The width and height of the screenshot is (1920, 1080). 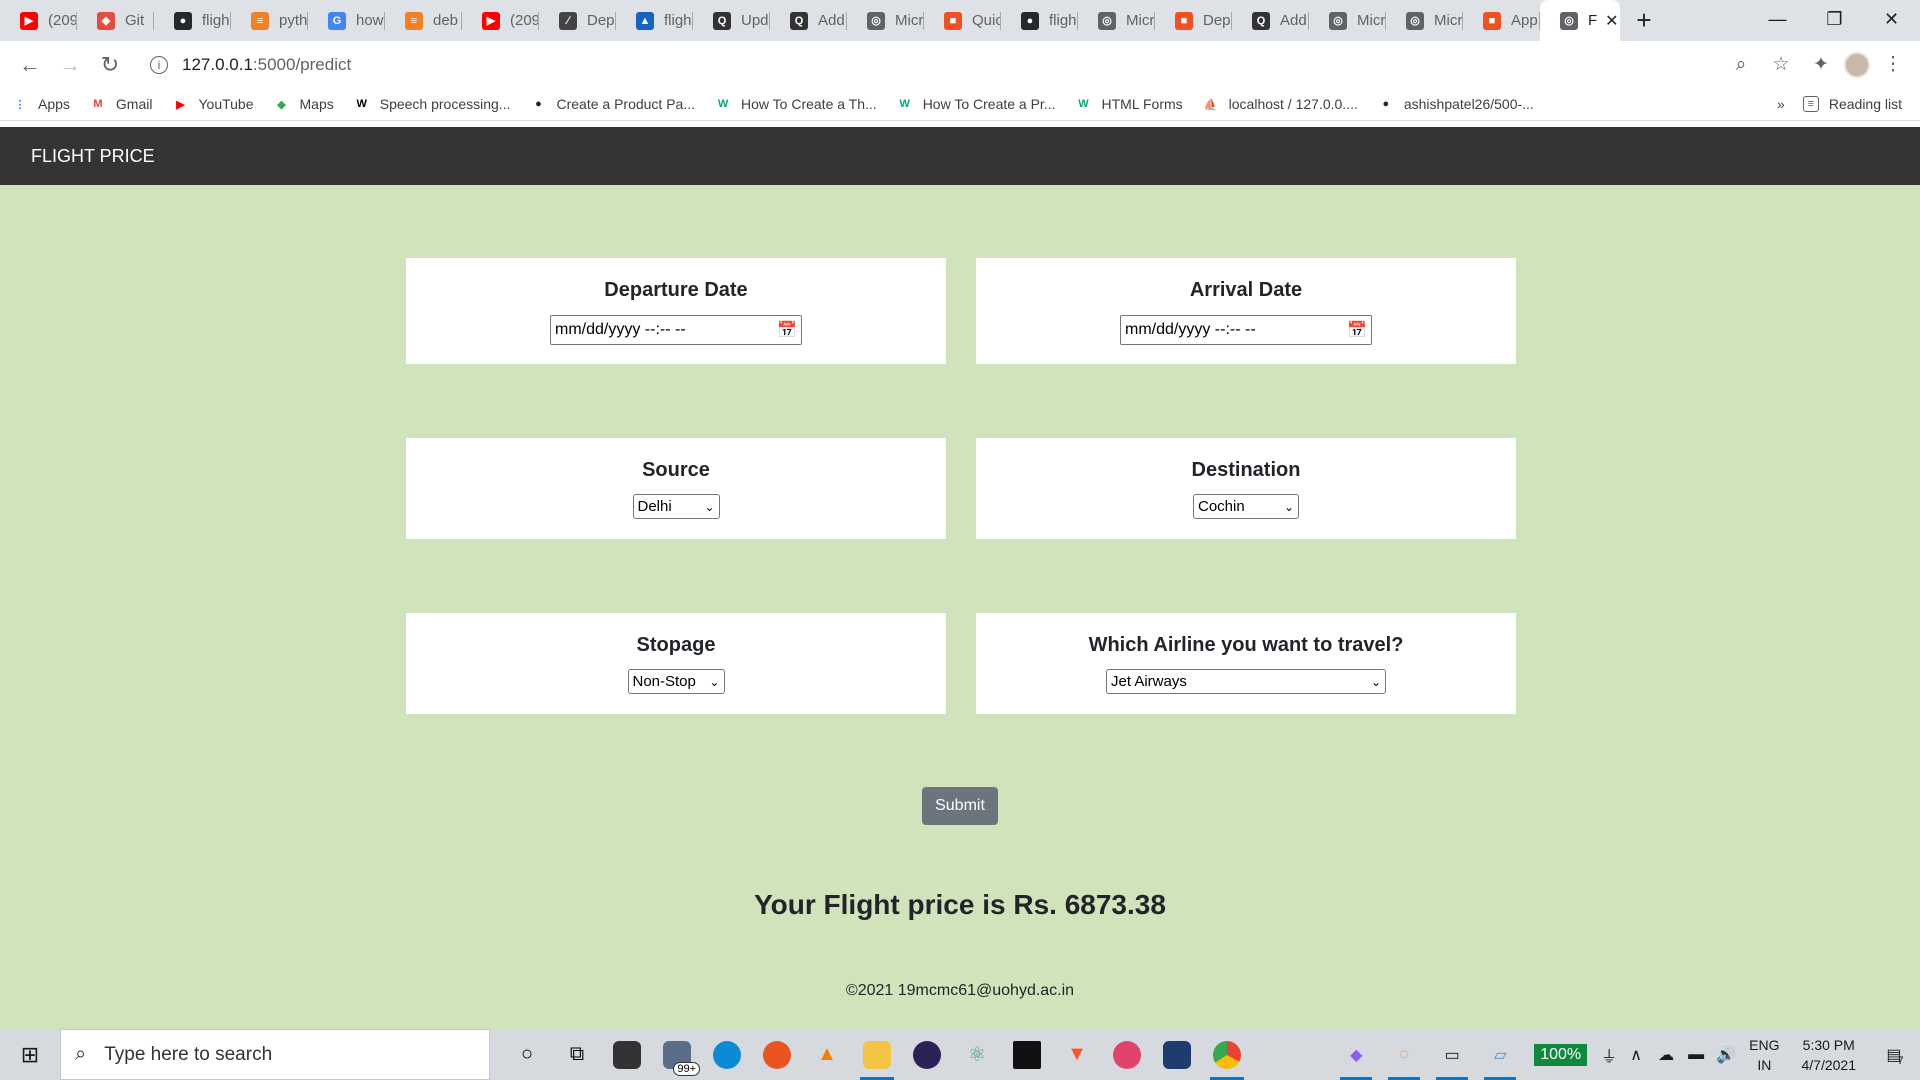 I want to click on reading-list-button: ≡ Reading list, so click(x=1852, y=104).